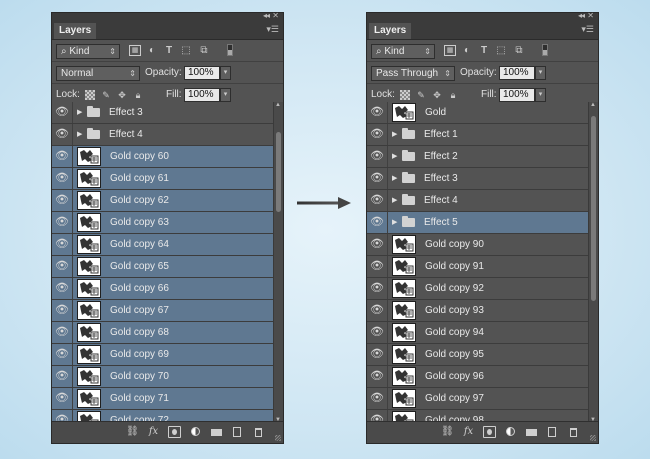 This screenshot has height=459, width=650. Describe the element at coordinates (454, 244) in the screenshot. I see `layer-name: Gold copy 90` at that location.